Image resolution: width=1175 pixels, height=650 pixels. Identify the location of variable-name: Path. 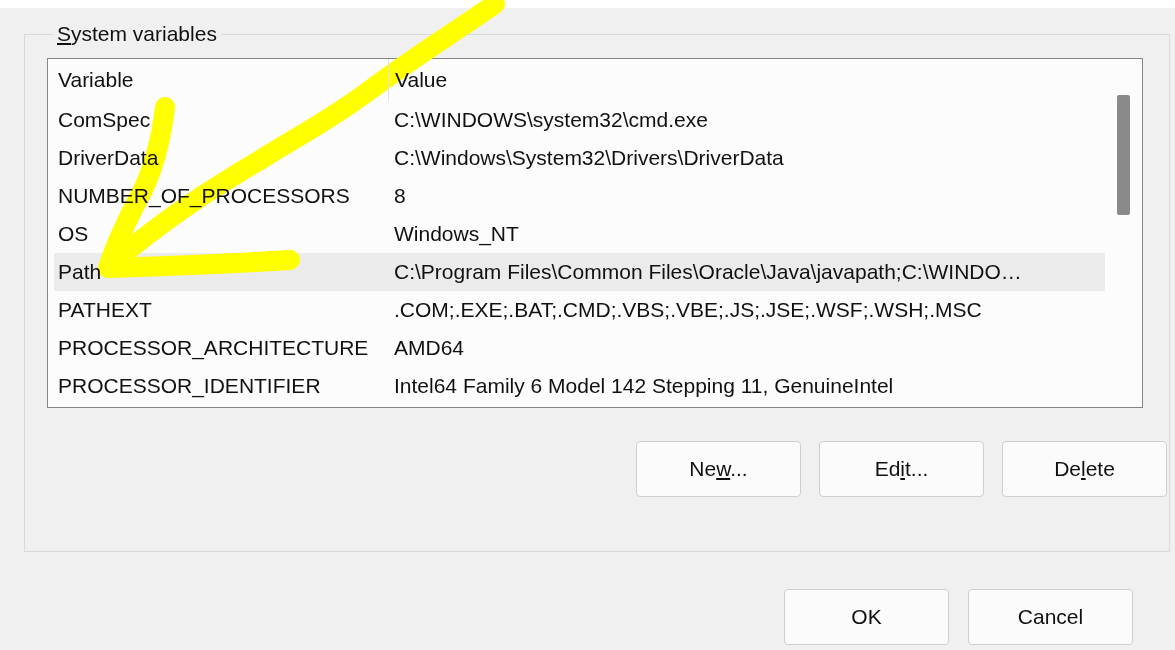
(80, 272).